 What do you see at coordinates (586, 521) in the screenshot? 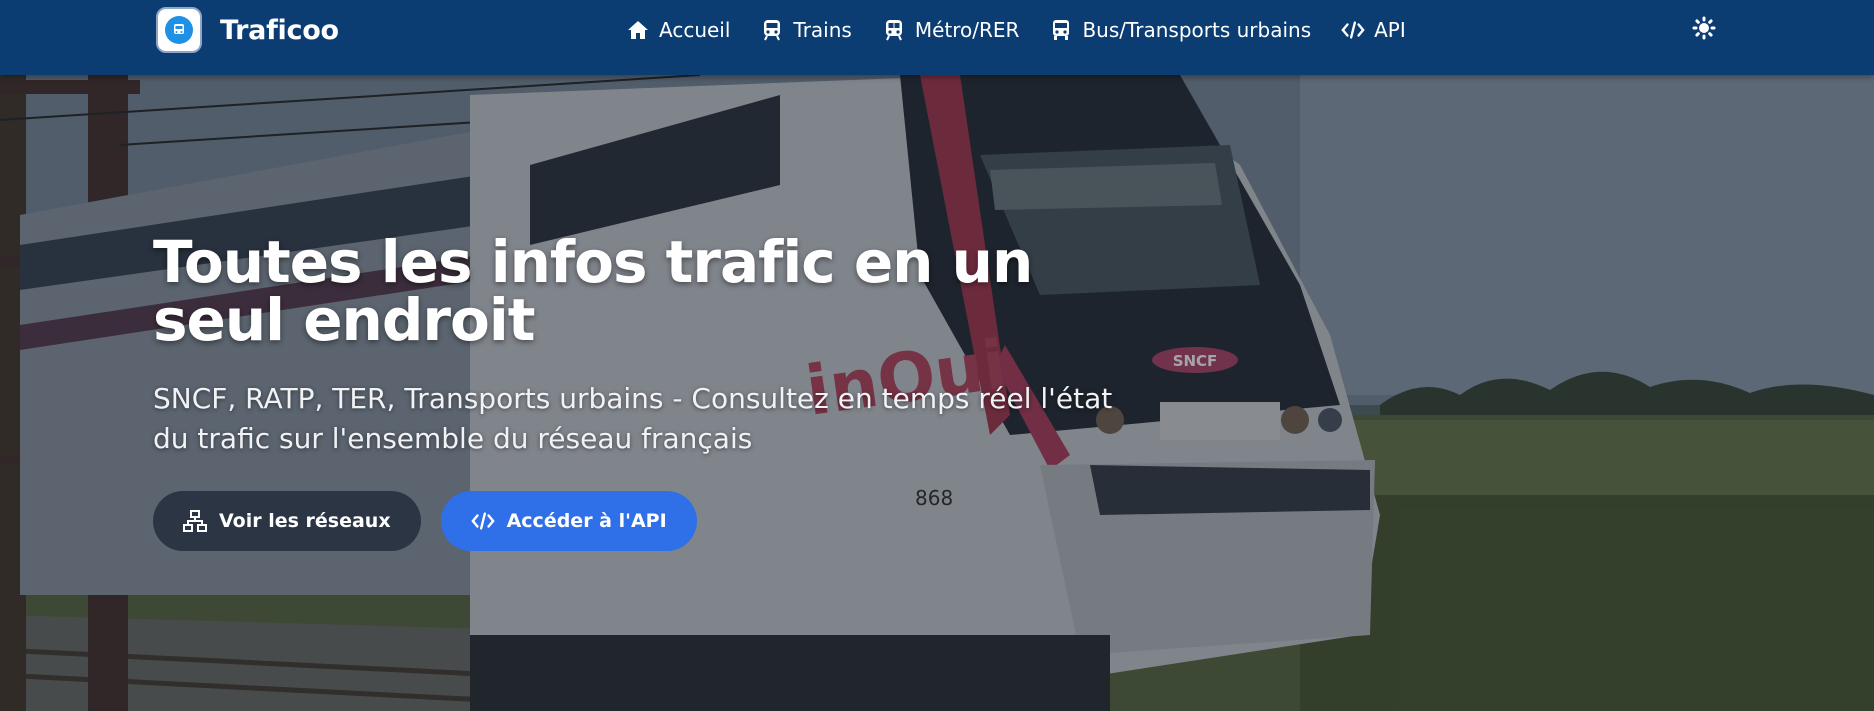
I see `access-api-label: Accéder à l'API` at bounding box center [586, 521].